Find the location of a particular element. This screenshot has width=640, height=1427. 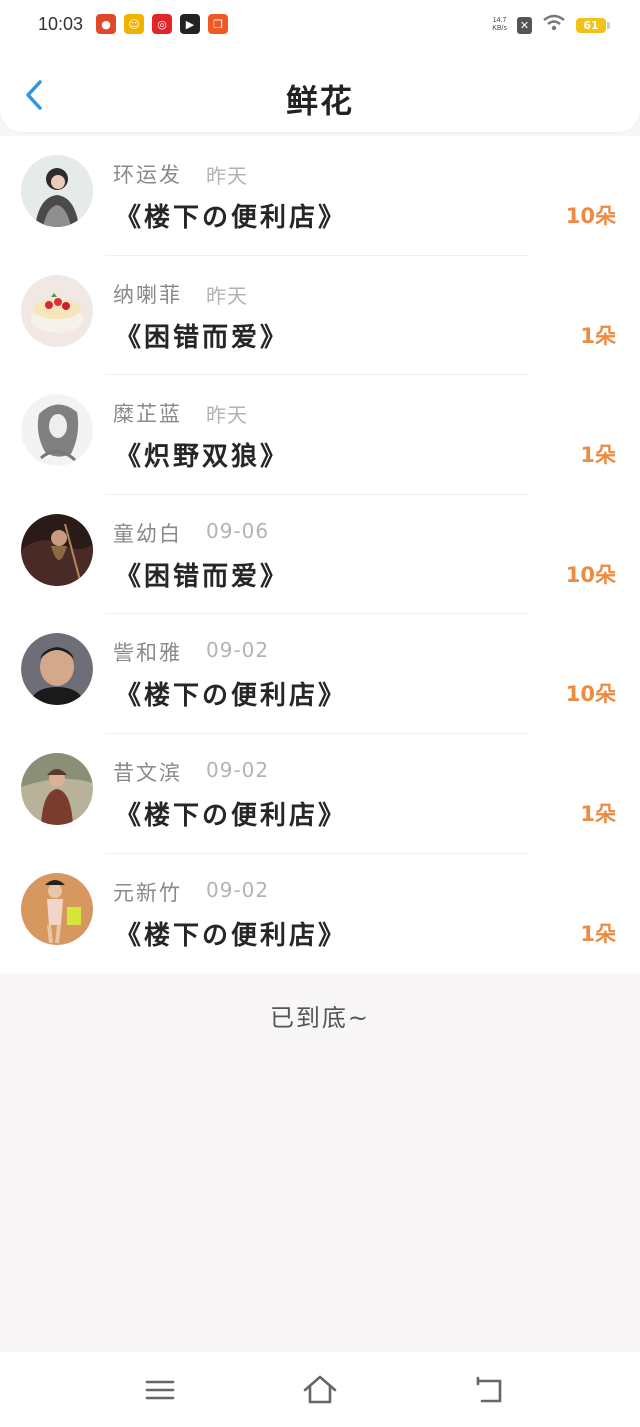

page-title: 鲜花 is located at coordinates (319, 101).